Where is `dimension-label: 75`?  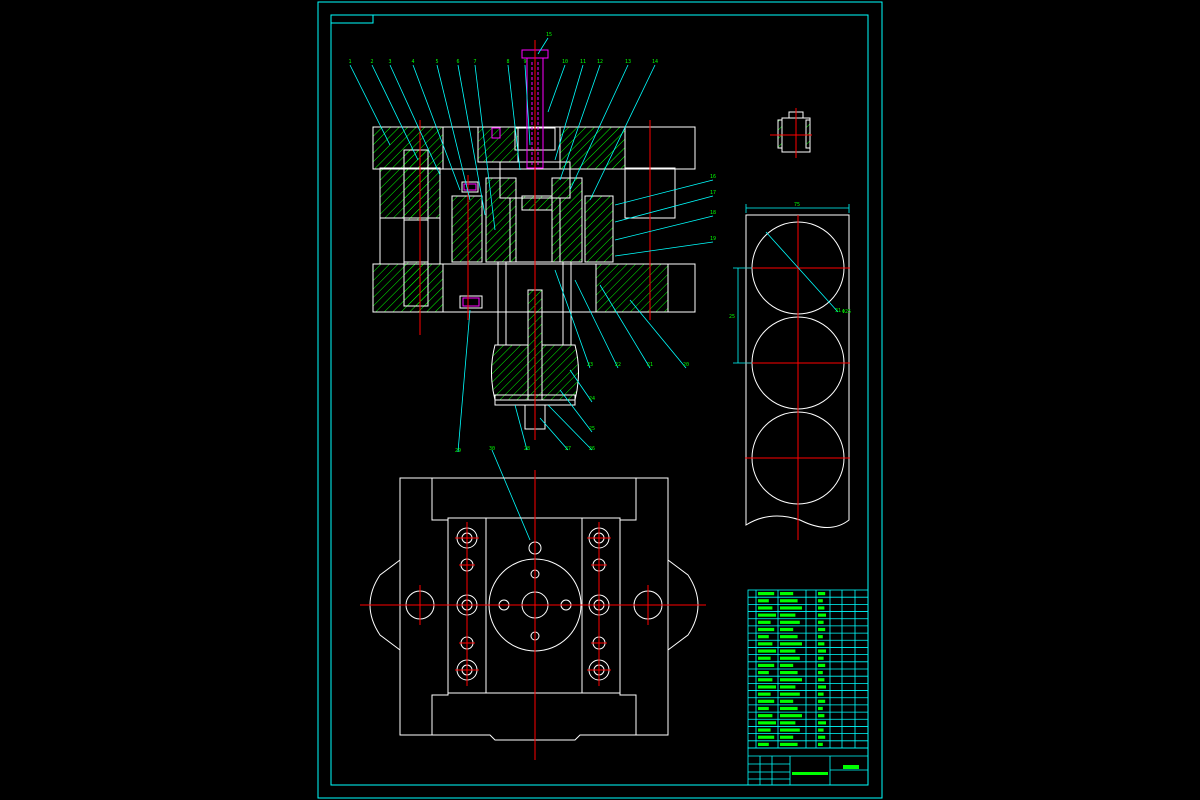
dimension-label: 75 is located at coordinates (797, 205).